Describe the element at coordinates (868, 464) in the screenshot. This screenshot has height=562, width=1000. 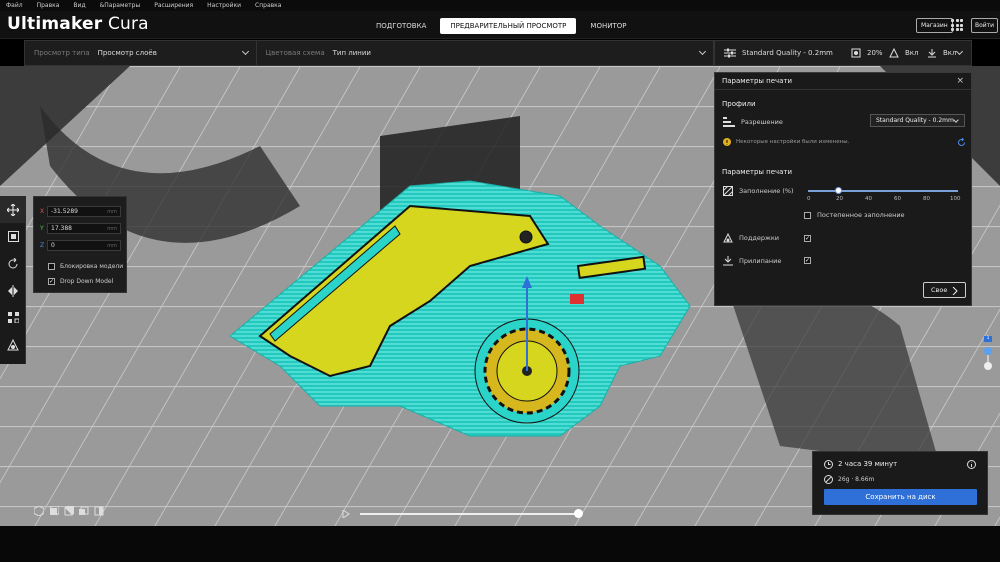
I see `print-time: 2 часа 39 минут` at that location.